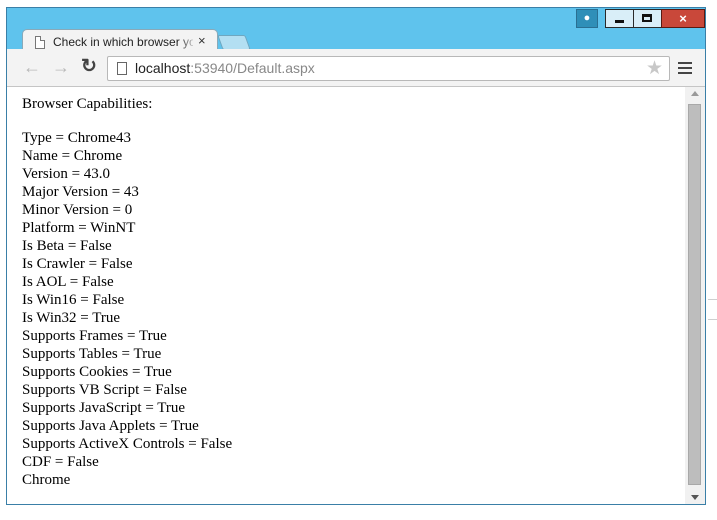 The height and width of the screenshot is (520, 717). What do you see at coordinates (71, 318) in the screenshot?
I see `capability-line: Is Win32 = True` at bounding box center [71, 318].